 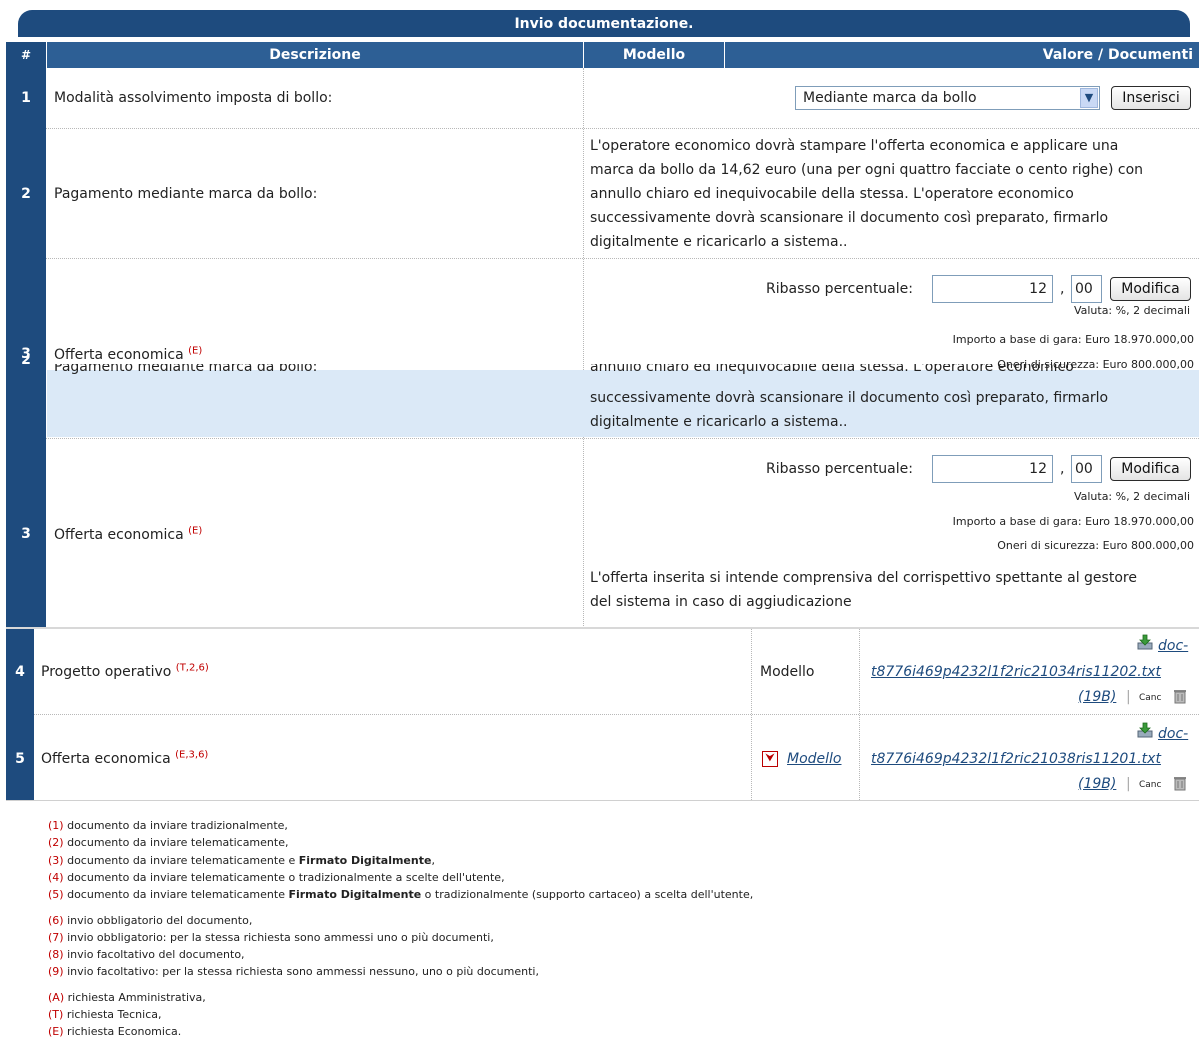 I want to click on legend-item: (E) richiesta Economica., so click(x=114, y=1031).